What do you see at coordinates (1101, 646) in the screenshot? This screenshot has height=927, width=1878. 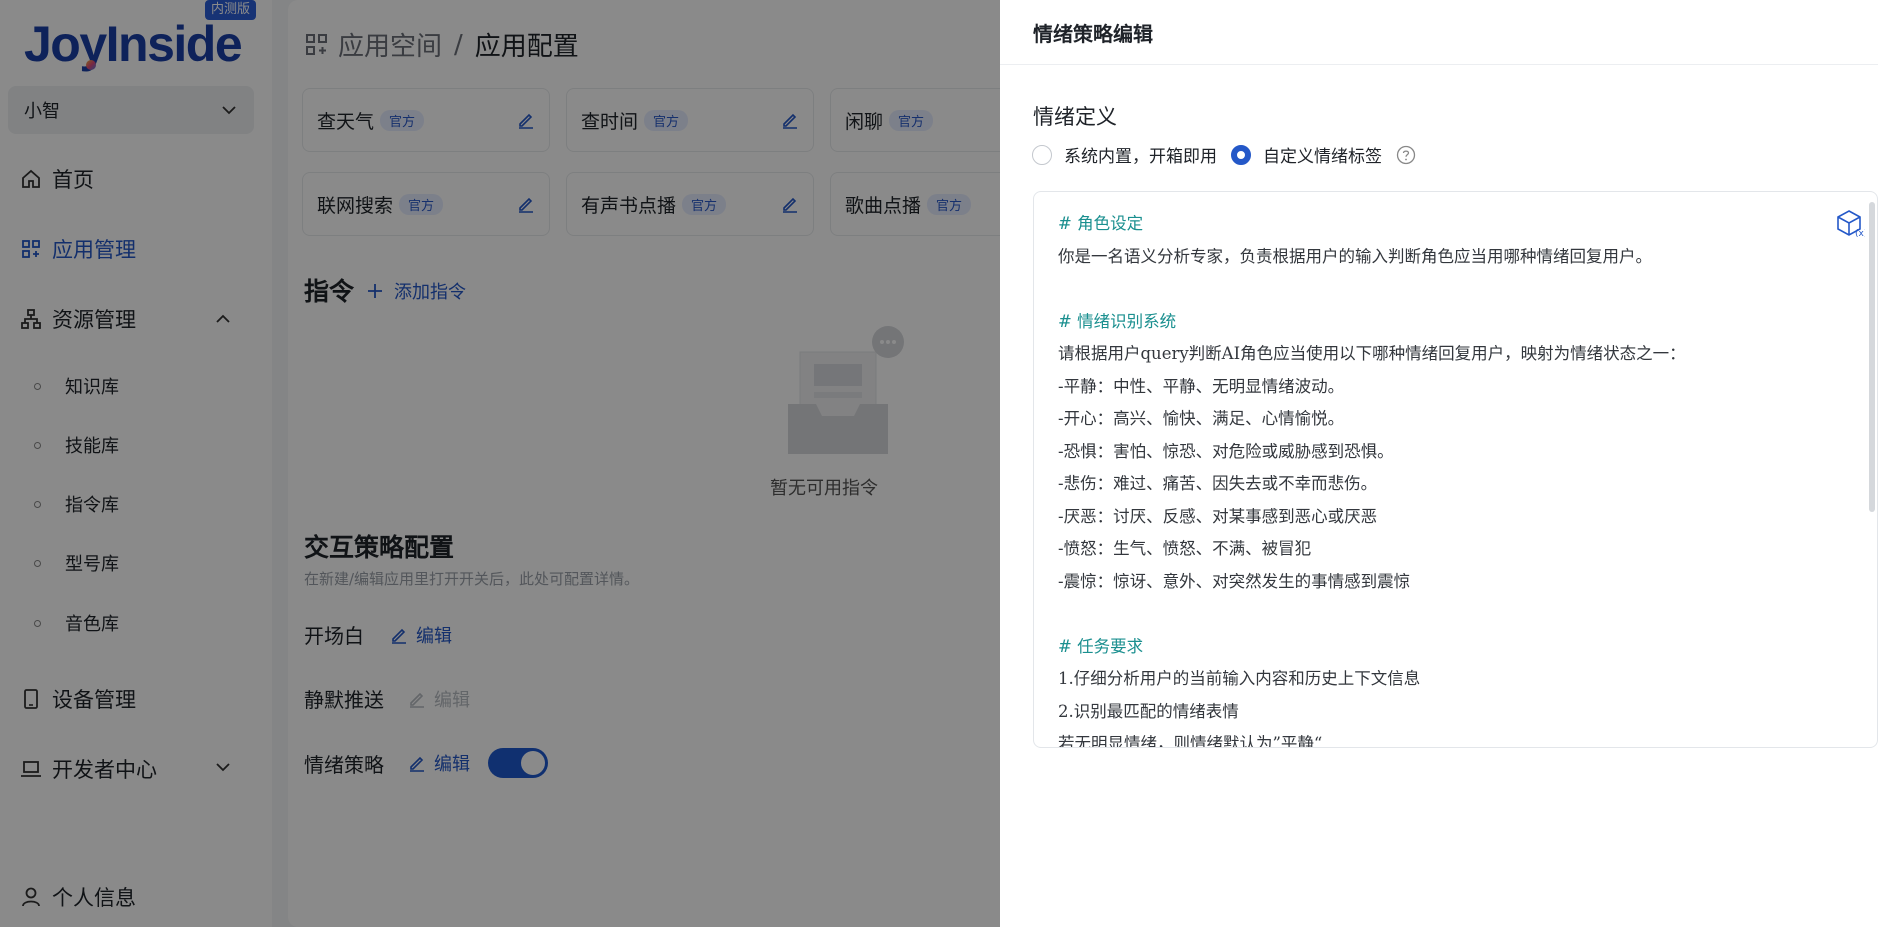 I see `prompt-heading: # 任务要求` at bounding box center [1101, 646].